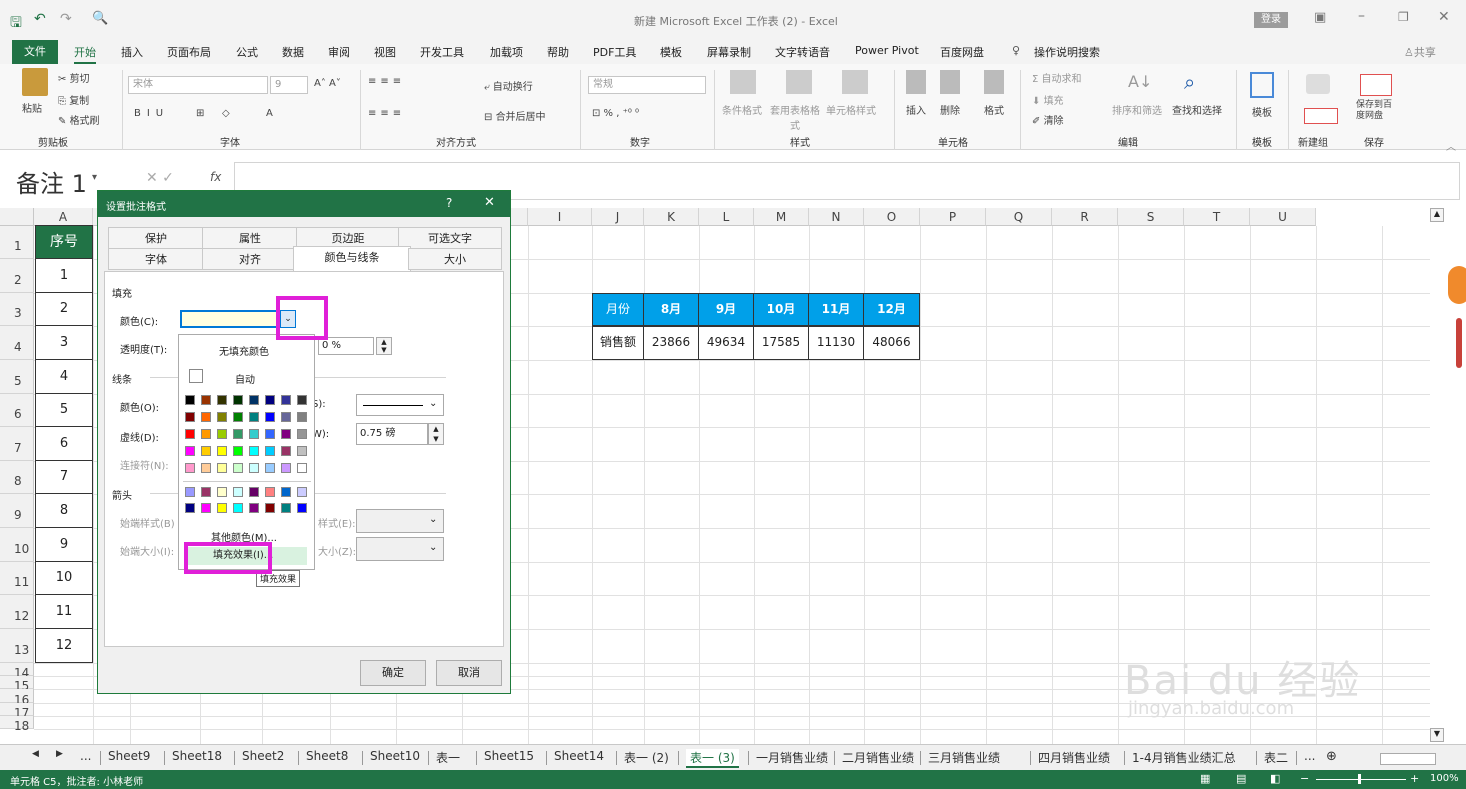 The width and height of the screenshot is (1466, 789). What do you see at coordinates (17, 578) in the screenshot?
I see `row-header: 11` at bounding box center [17, 578].